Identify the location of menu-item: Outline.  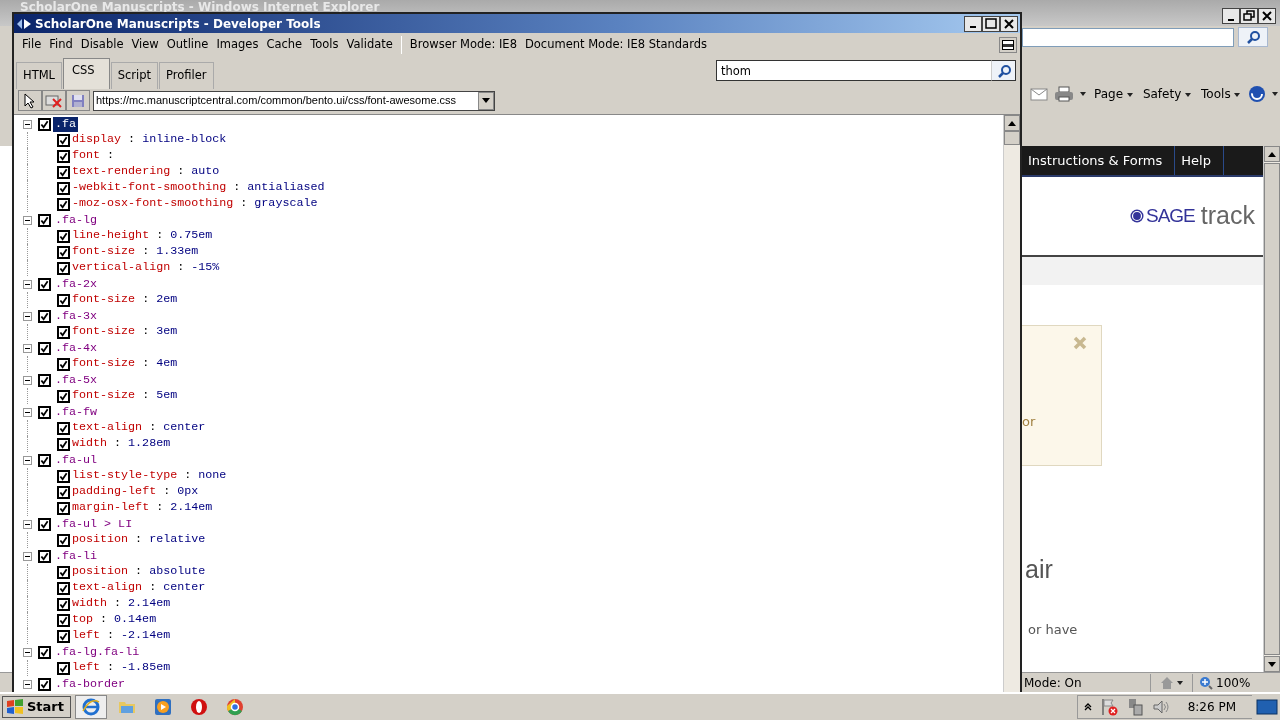
(187, 44).